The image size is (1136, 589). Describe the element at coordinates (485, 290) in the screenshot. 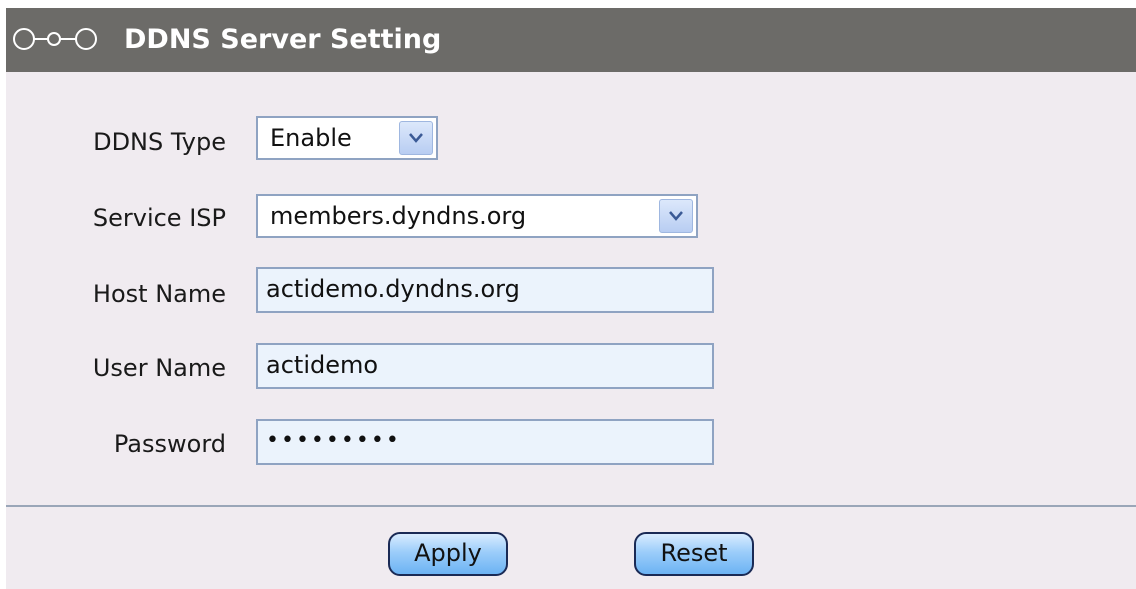

I see `host-name-input: actidemo.dyndns.org` at that location.